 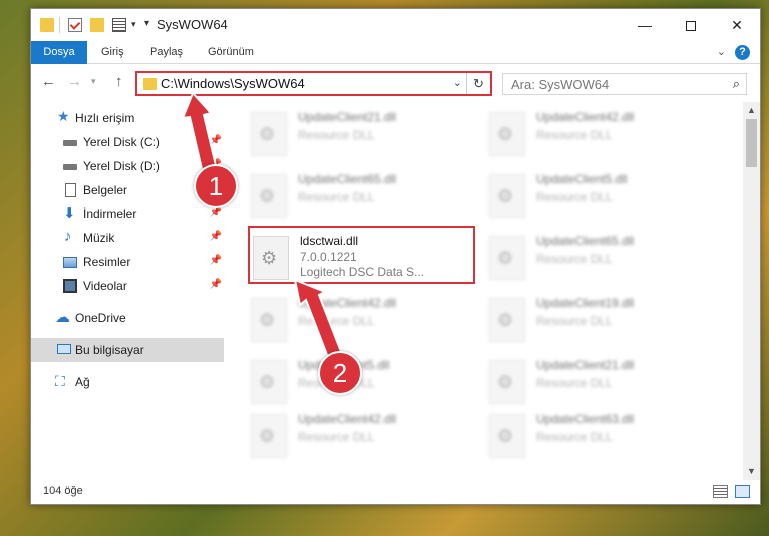 I want to click on up-arrow-icon: ↑, so click(x=119, y=81).